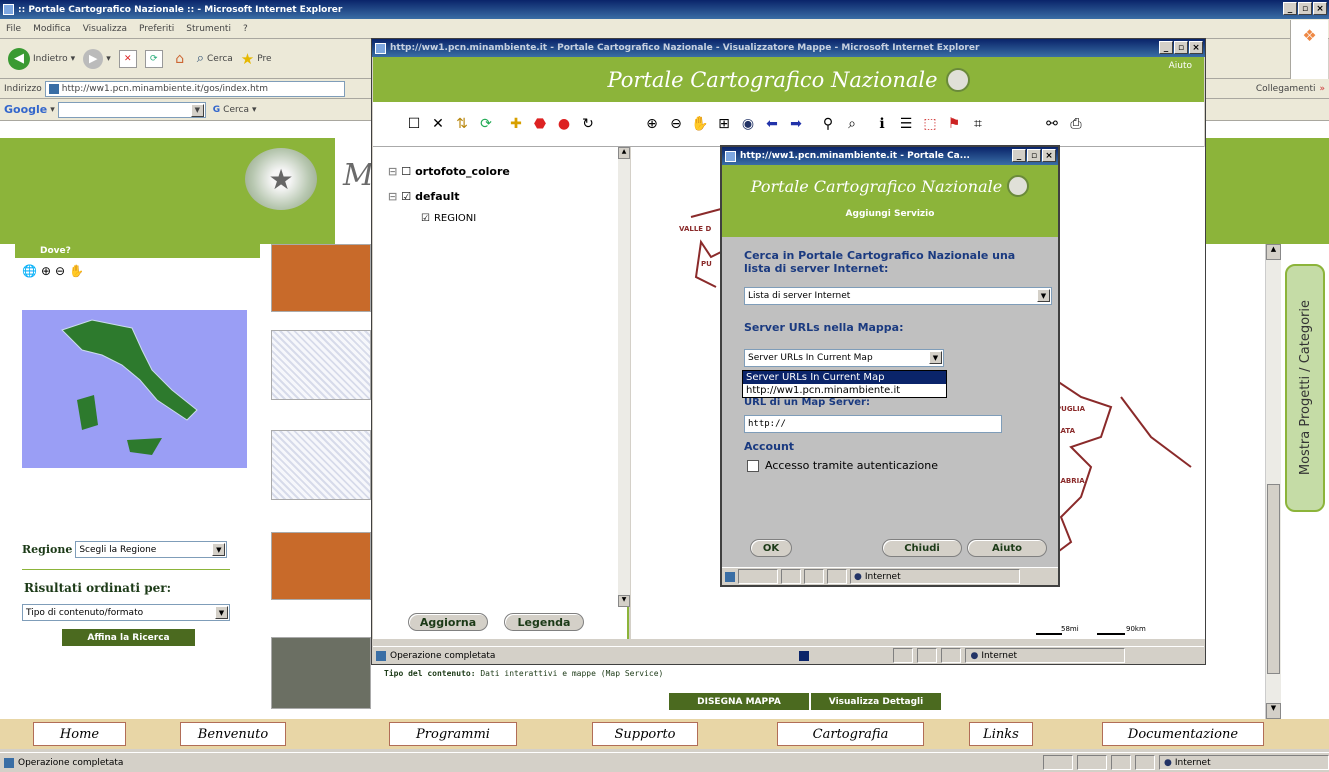  Describe the element at coordinates (208, 29) in the screenshot. I see `menu-strumenti: Strumenti` at that location.